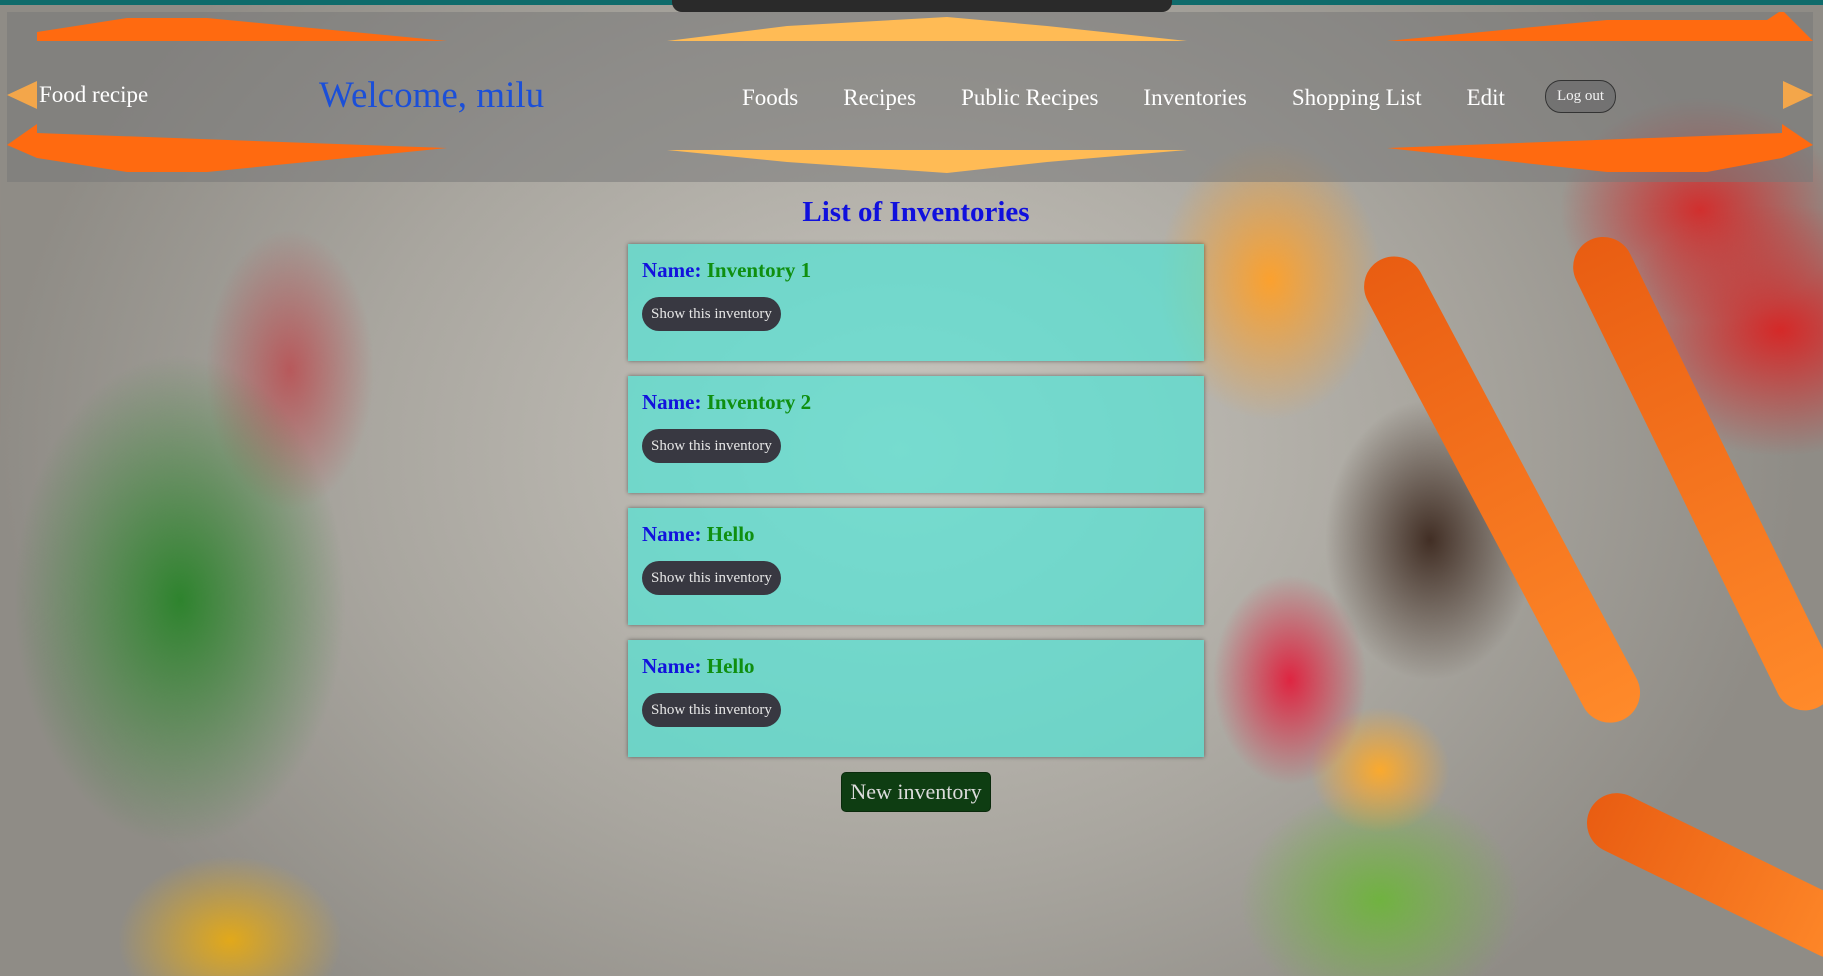 This screenshot has height=976, width=1823. Describe the element at coordinates (1486, 98) in the screenshot. I see `nav-link-edit: Edit` at that location.